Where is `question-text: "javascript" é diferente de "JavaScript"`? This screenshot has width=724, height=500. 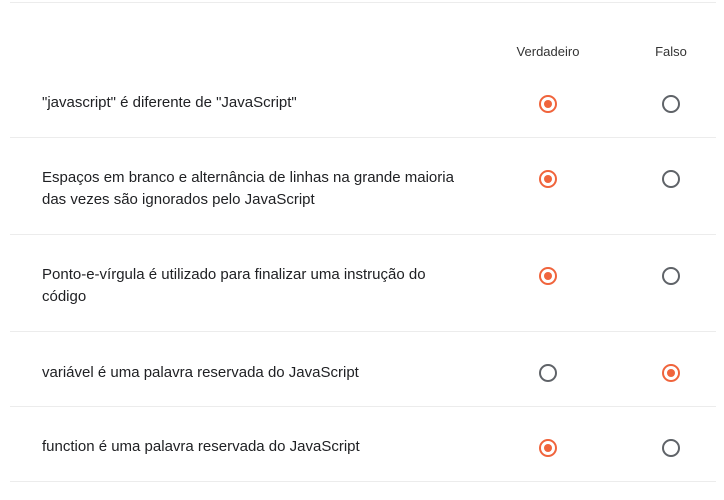
question-text: "javascript" é diferente de "JavaScript" is located at coordinates (169, 102).